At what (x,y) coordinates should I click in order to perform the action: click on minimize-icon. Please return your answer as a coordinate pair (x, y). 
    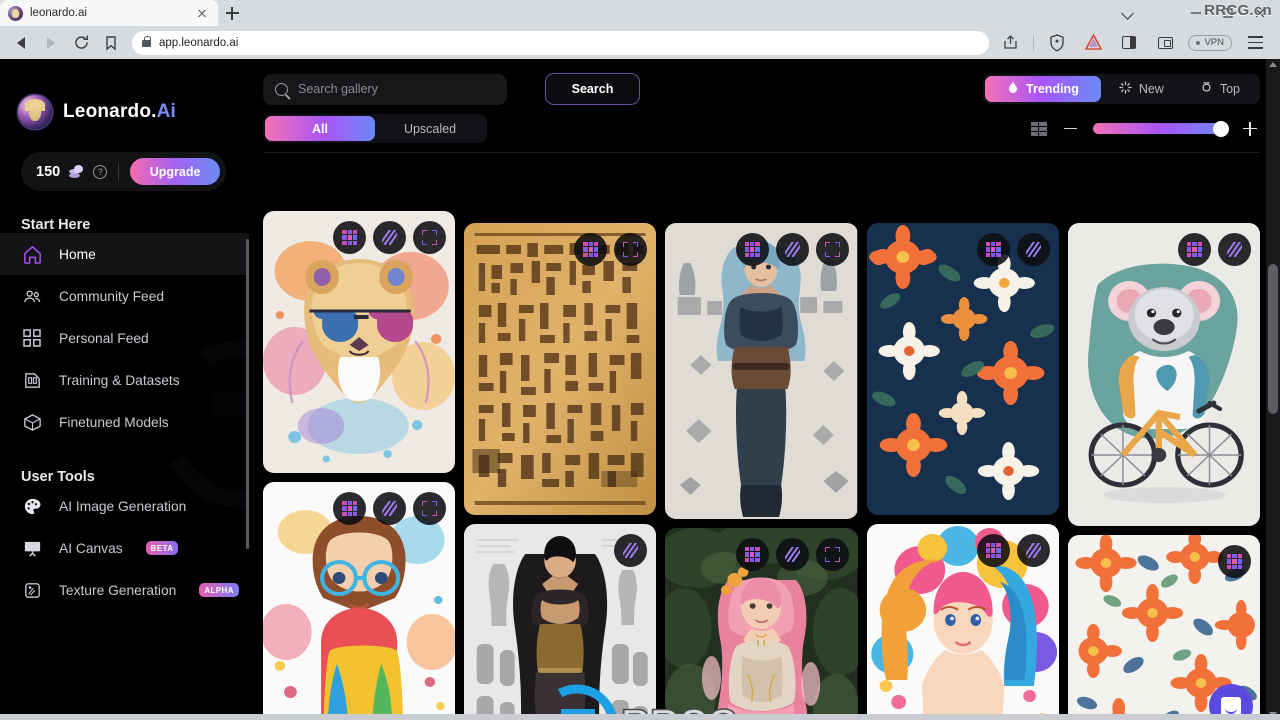
    Looking at the image, I should click on (1196, 13).